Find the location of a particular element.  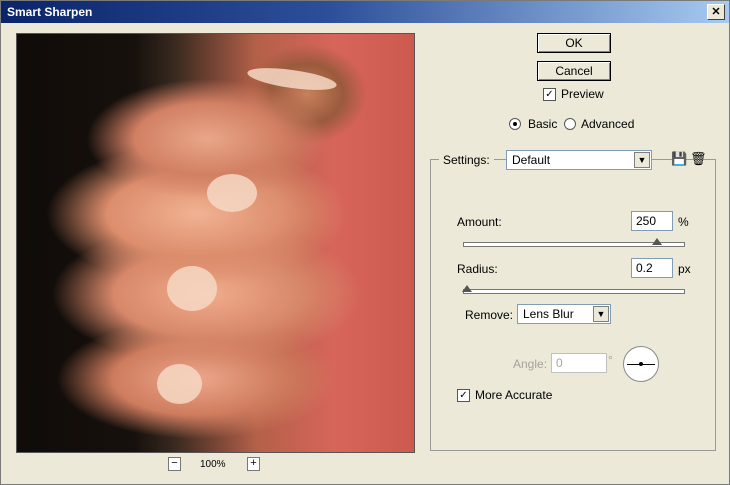

radius-label: Radius: is located at coordinates (477, 269).